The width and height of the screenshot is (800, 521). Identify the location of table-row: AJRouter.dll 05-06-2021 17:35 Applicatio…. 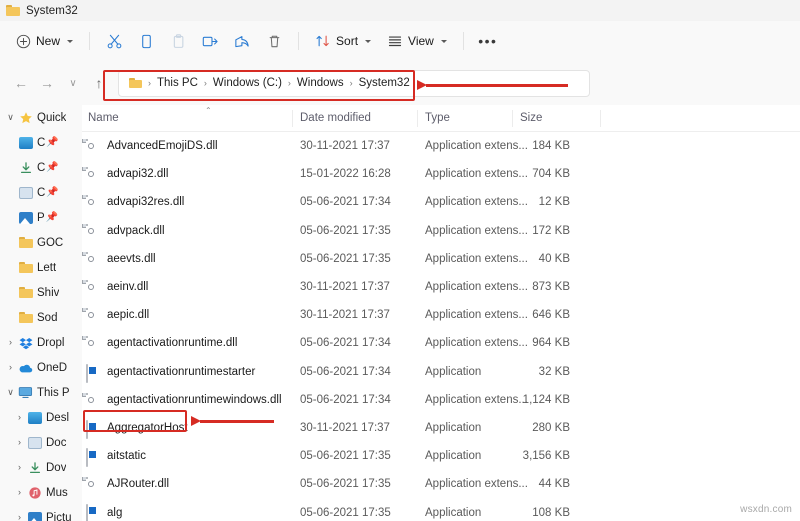
(441, 484).